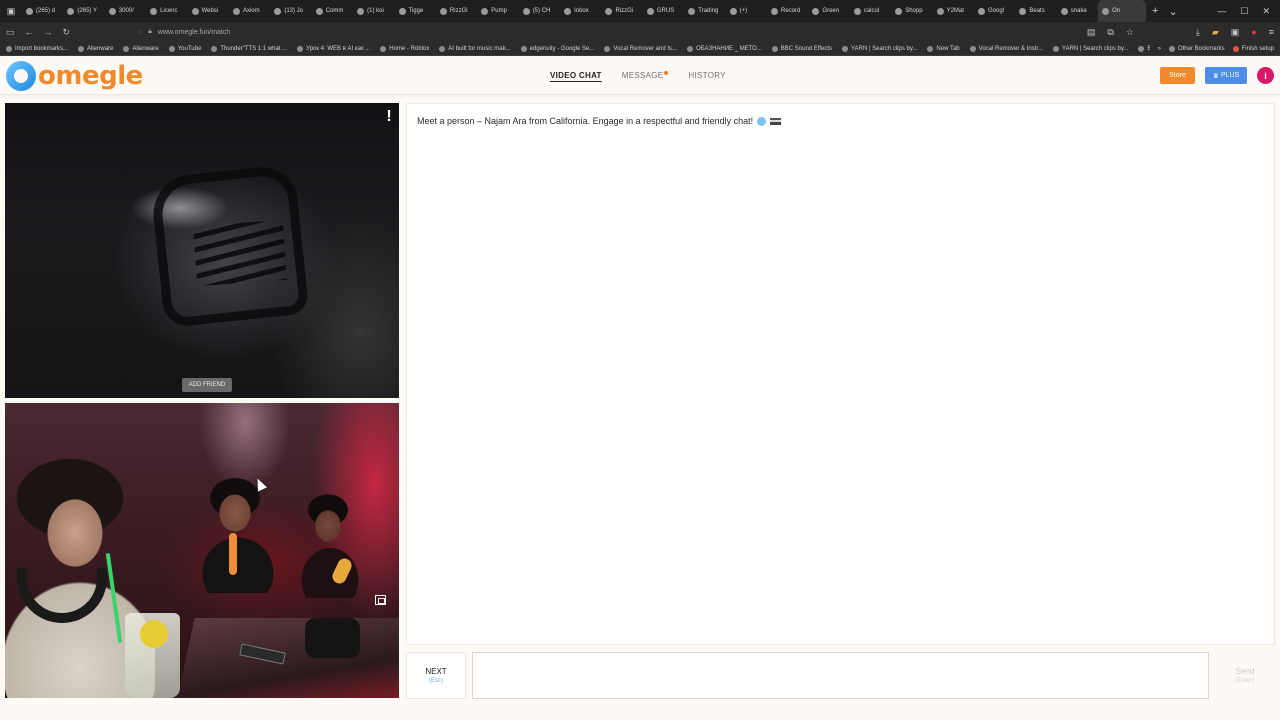 This screenshot has height=720, width=1280. I want to click on video-person-middle, so click(237, 533).